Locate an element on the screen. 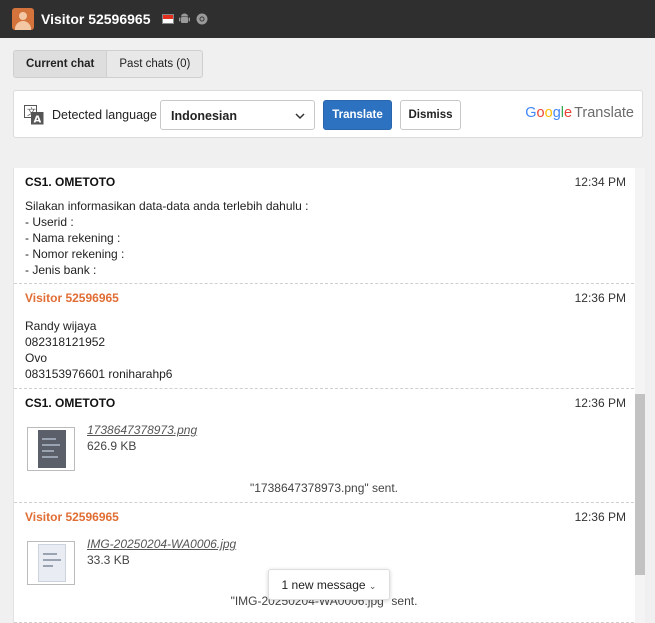 The width and height of the screenshot is (655, 623). detected-language-label: Detected language is located at coordinates (104, 115).